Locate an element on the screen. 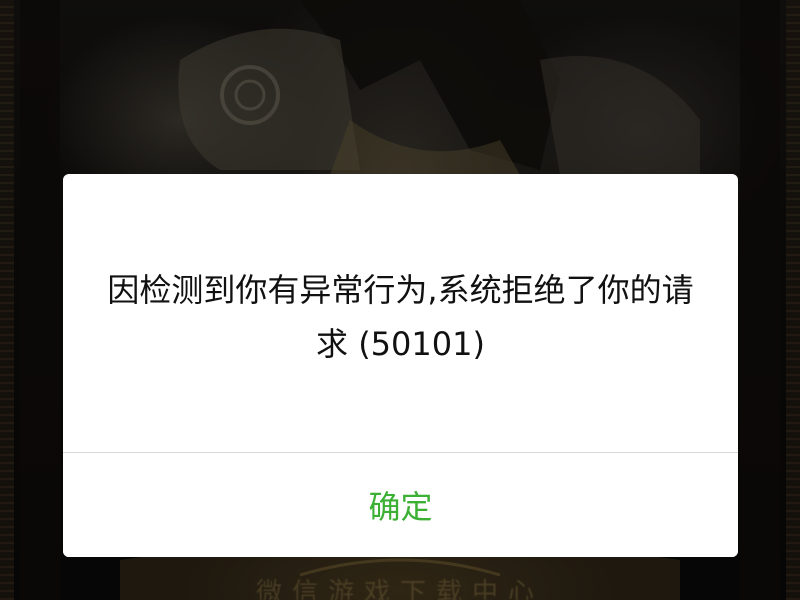 This screenshot has height=600, width=800. confirm-button: 确定 is located at coordinates (400, 505).